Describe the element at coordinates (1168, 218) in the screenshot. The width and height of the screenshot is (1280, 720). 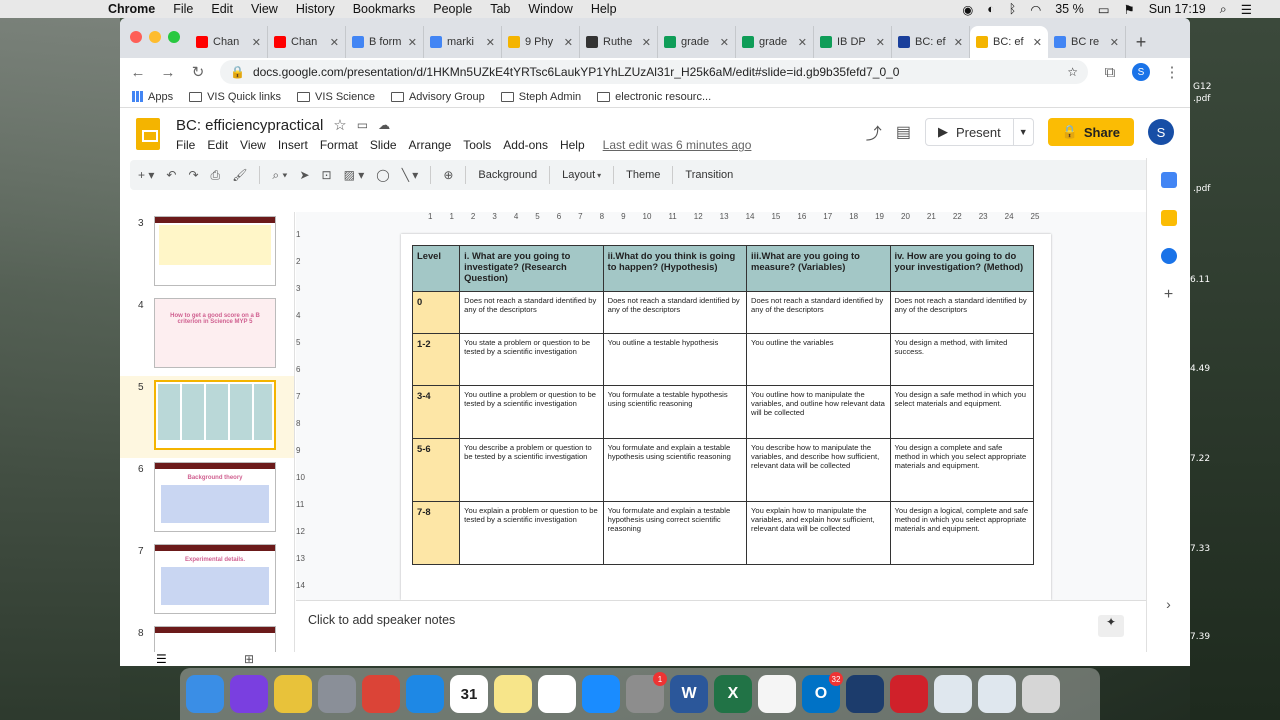
I see `keep-icon` at that location.